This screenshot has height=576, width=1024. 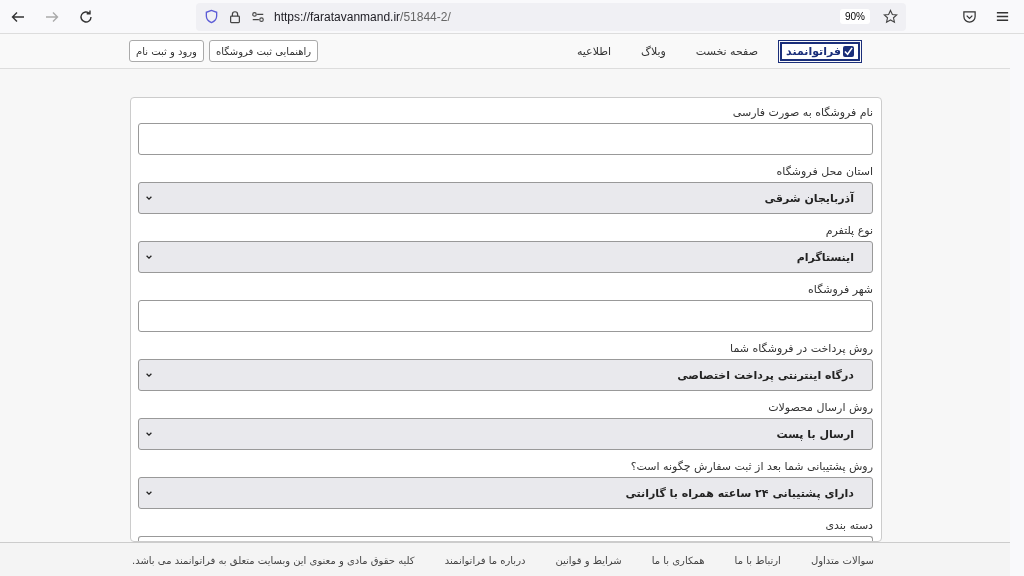 I want to click on lock-icon, so click(x=235, y=16).